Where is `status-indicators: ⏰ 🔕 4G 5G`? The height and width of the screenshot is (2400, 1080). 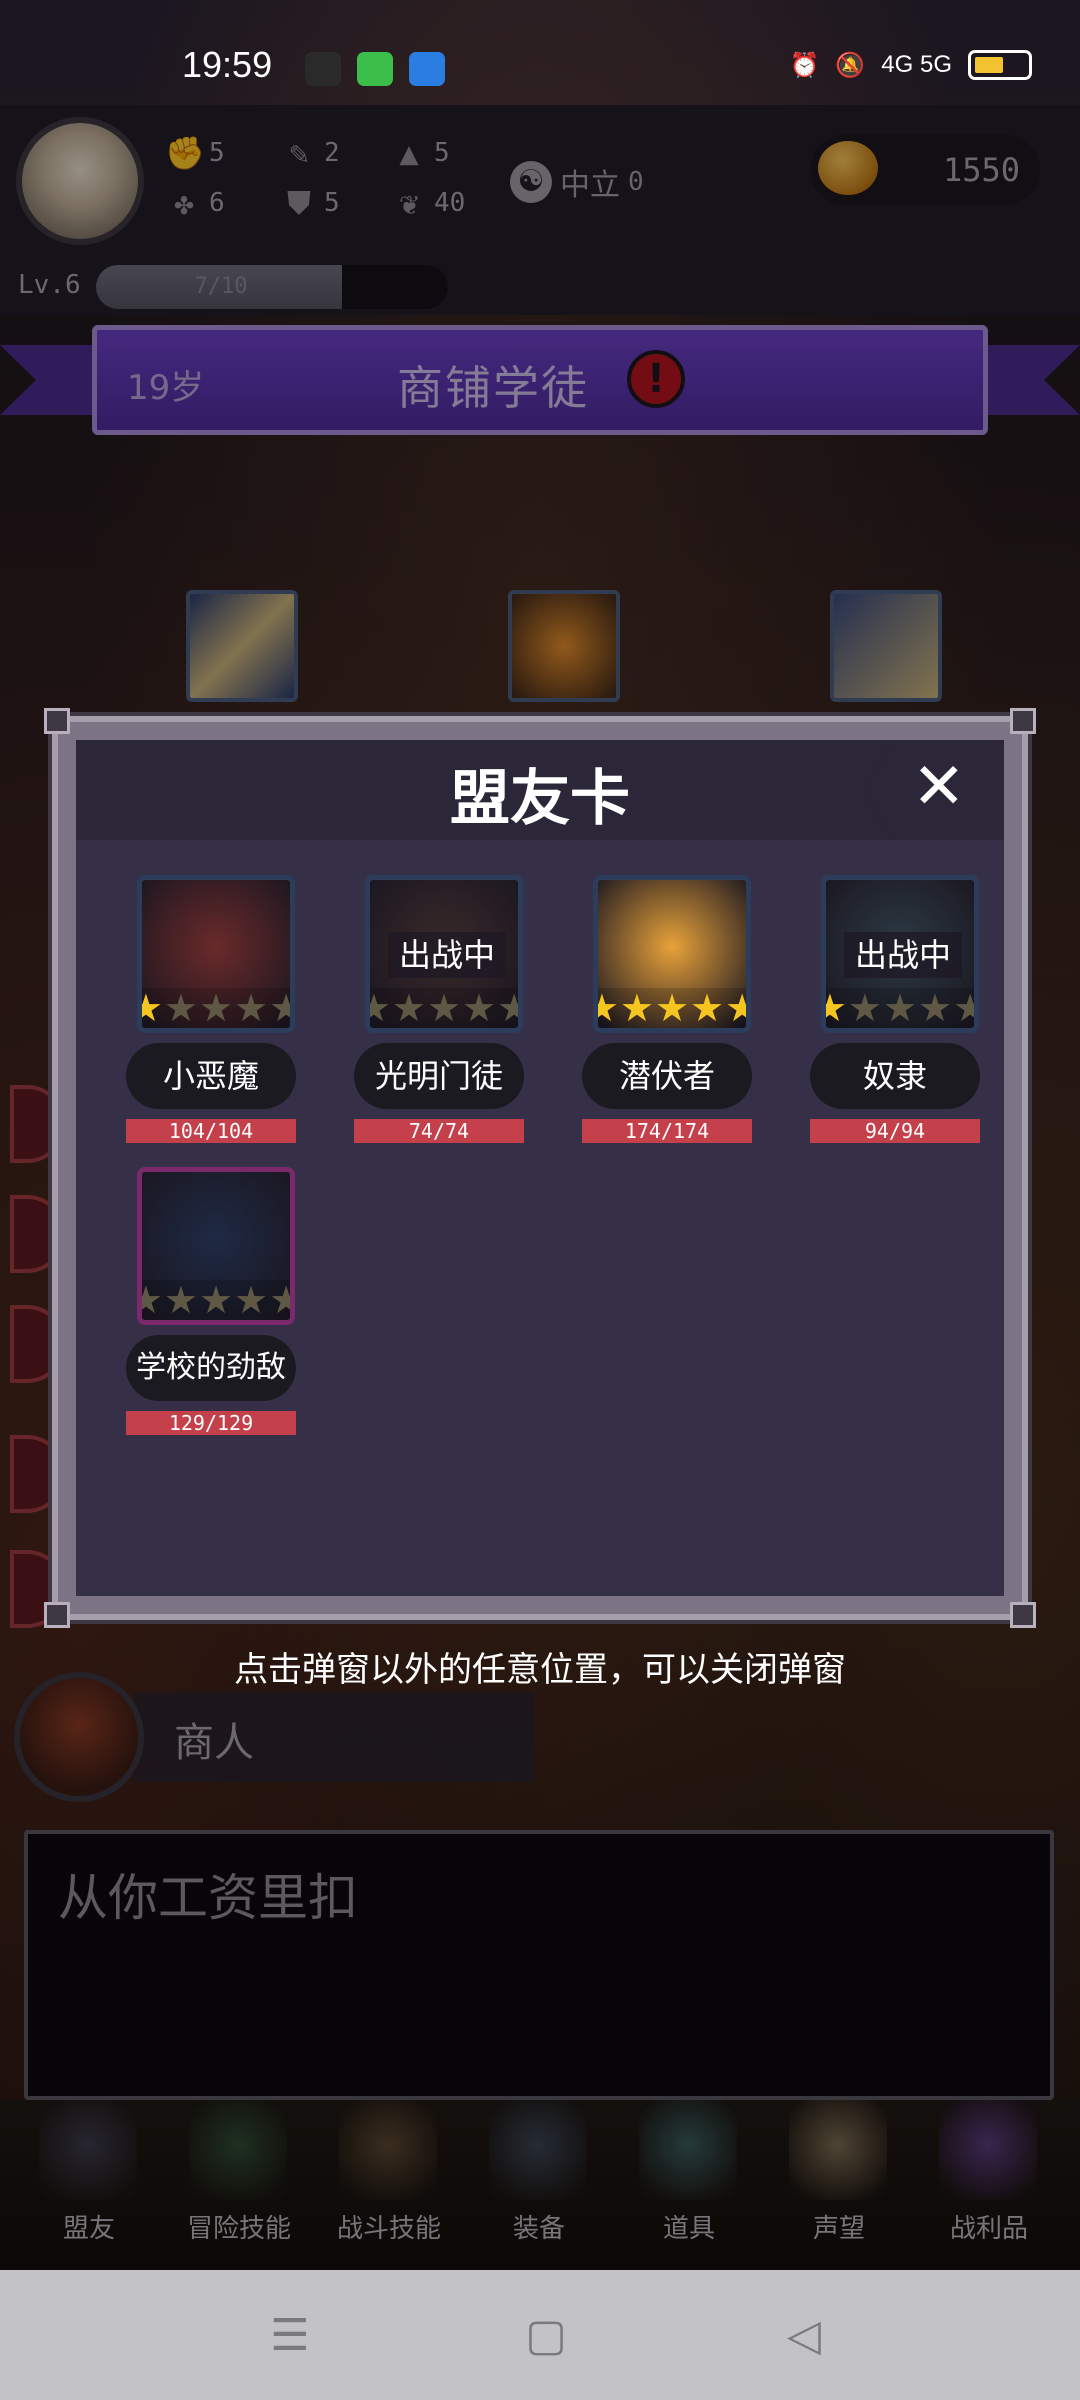 status-indicators: ⏰ 🔕 4G 5G is located at coordinates (911, 65).